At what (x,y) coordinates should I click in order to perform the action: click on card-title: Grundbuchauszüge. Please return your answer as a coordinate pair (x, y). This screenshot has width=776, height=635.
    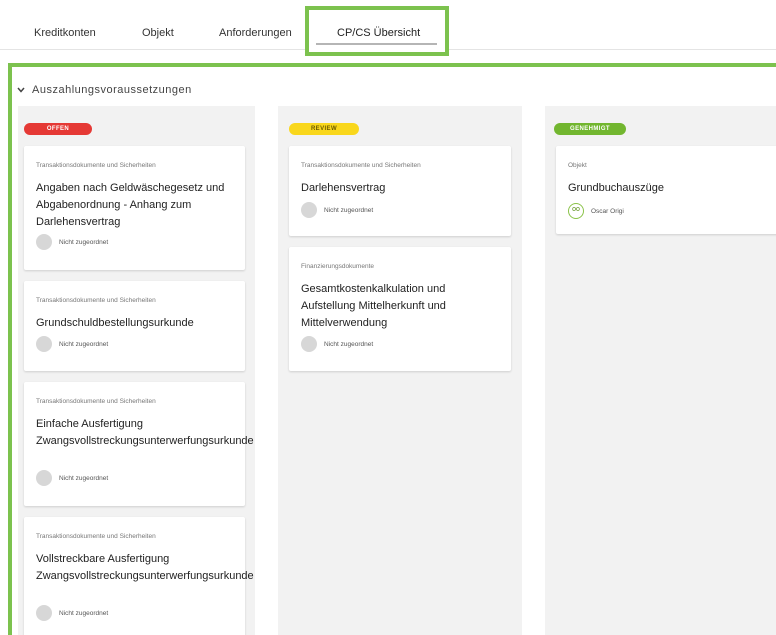
    Looking at the image, I should click on (616, 188).